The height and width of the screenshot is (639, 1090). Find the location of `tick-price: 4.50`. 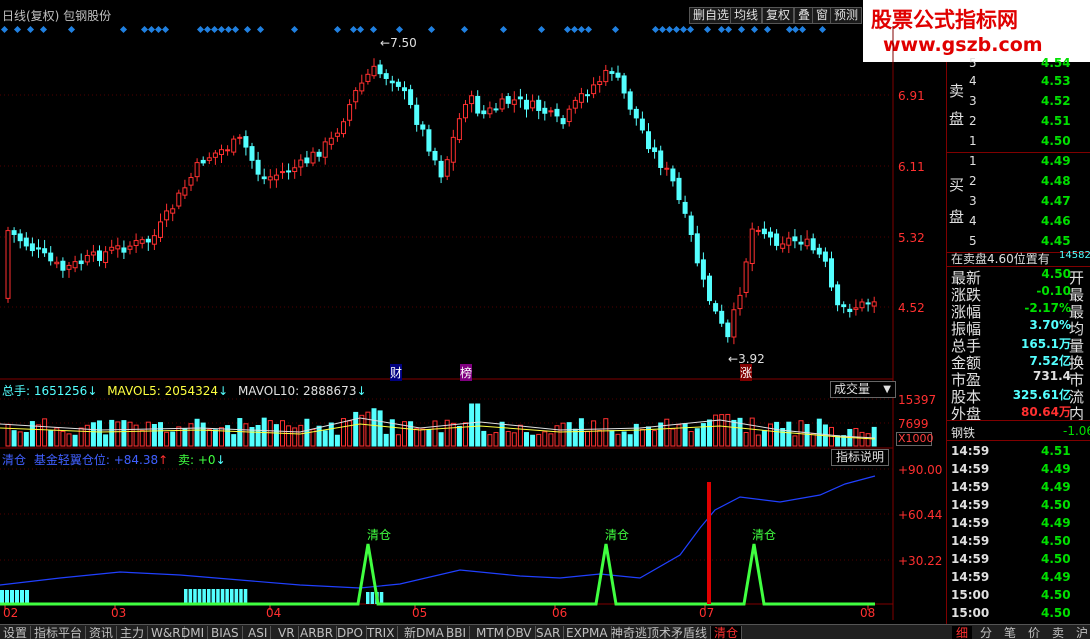

tick-price: 4.50 is located at coordinates (1056, 613).